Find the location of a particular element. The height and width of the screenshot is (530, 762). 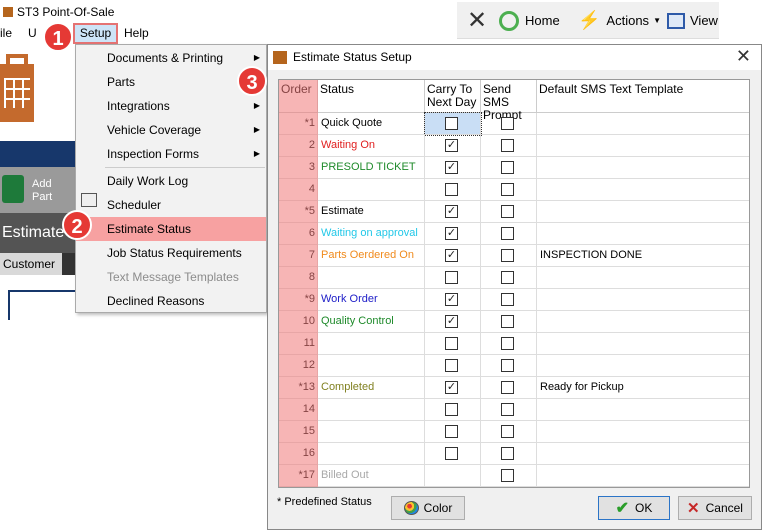

table-row: 6 Waiting on approval ✓ is located at coordinates (514, 234).